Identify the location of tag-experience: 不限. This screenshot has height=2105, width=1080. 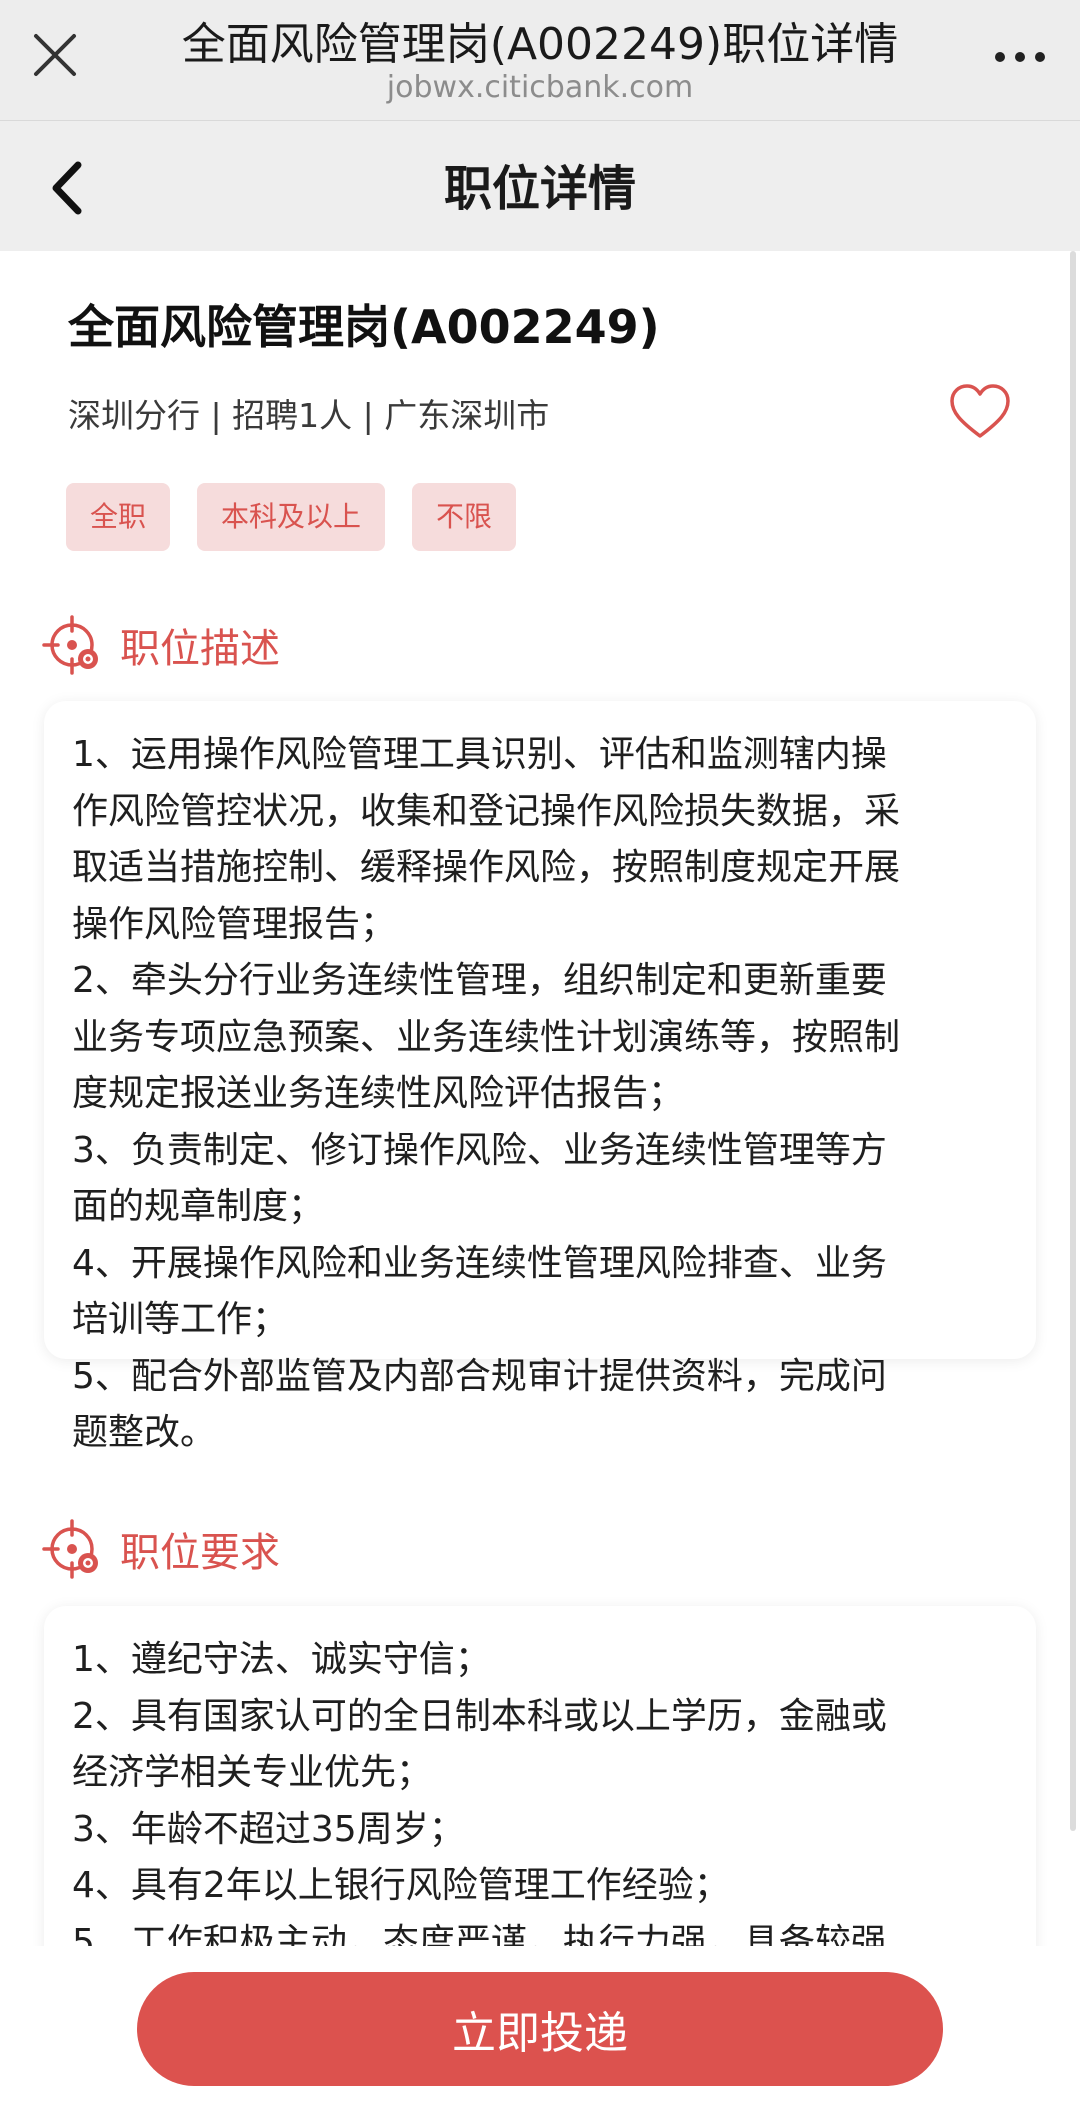
(464, 517).